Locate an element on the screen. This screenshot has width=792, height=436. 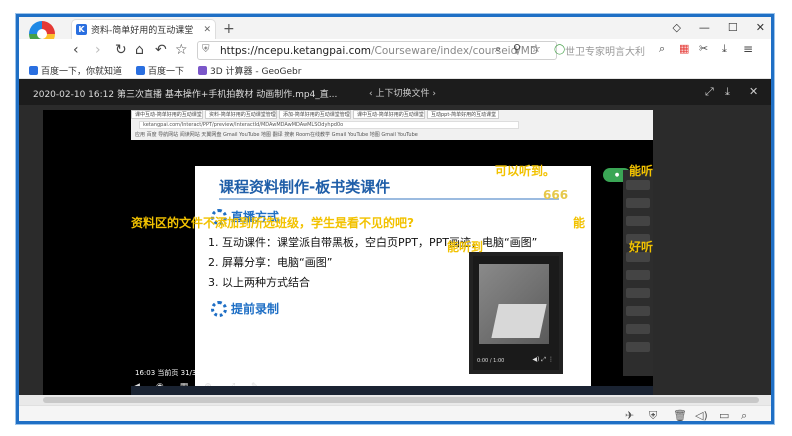
status-bar: ✈ ⛨ 🗑 ◁) ▭ ⌕ is located at coordinates (395, 413).